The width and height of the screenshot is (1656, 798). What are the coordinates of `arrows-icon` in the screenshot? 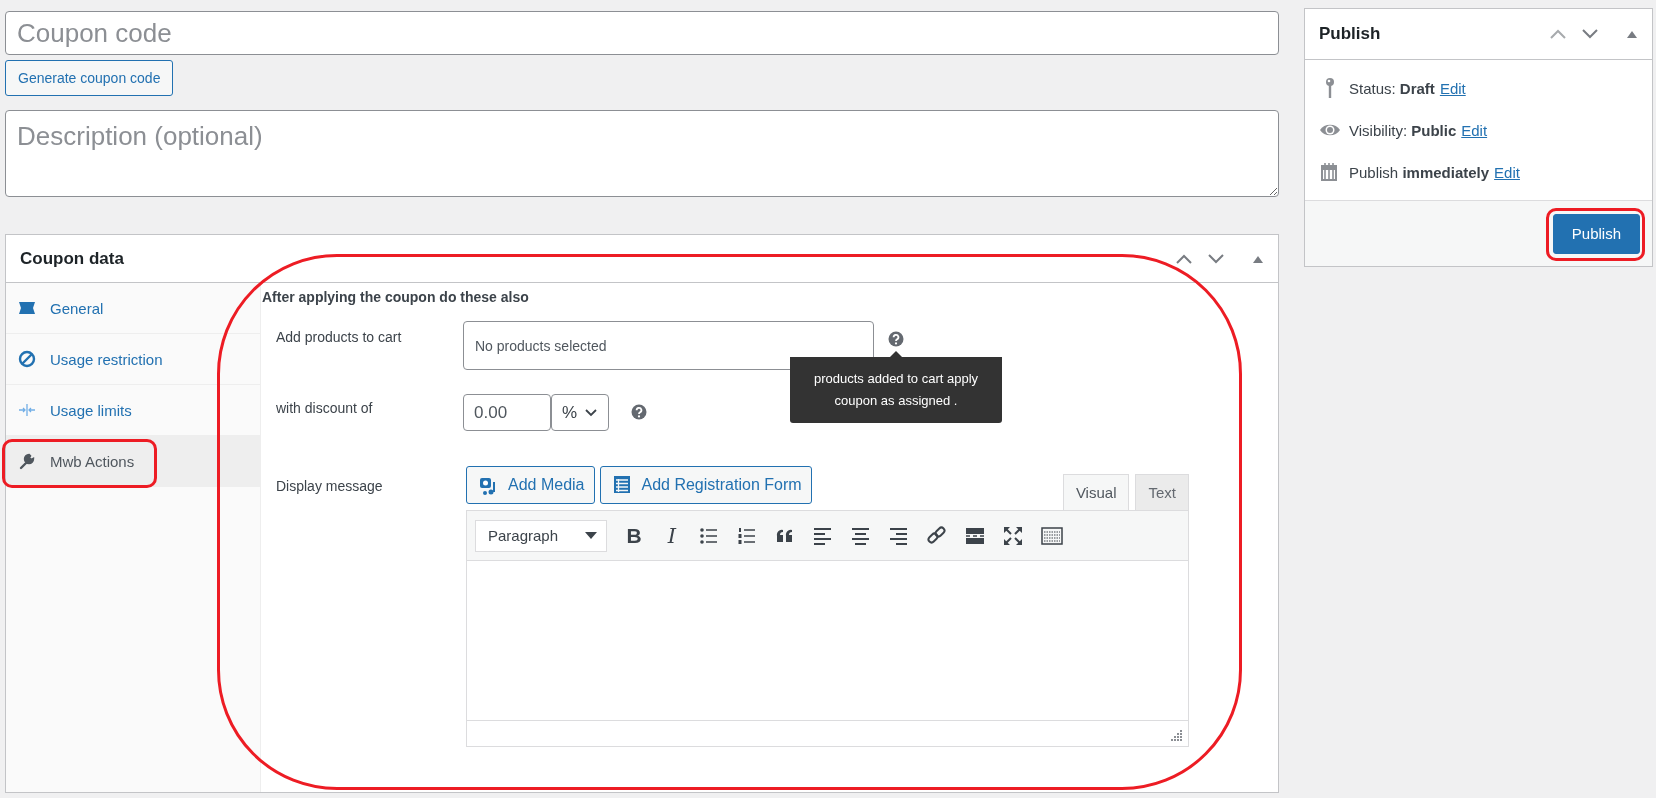 It's located at (27, 410).